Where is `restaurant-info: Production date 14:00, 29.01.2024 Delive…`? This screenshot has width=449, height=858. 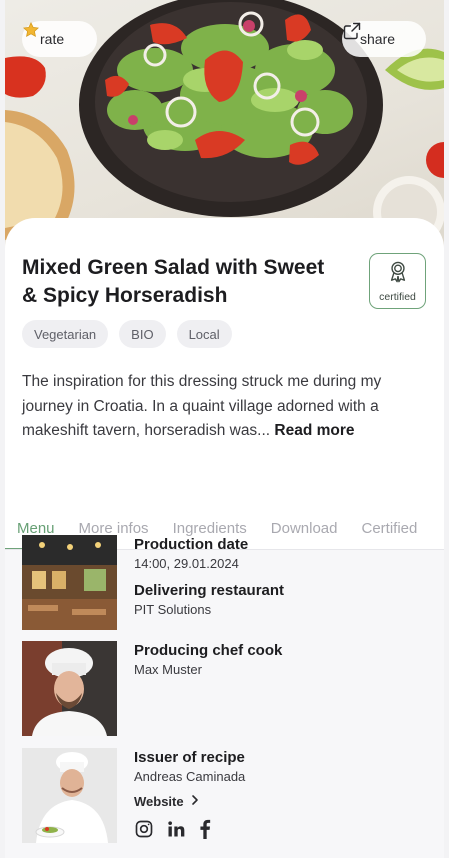
restaurant-info: Production date 14:00, 29.01.2024 Delive… is located at coordinates (279, 581).